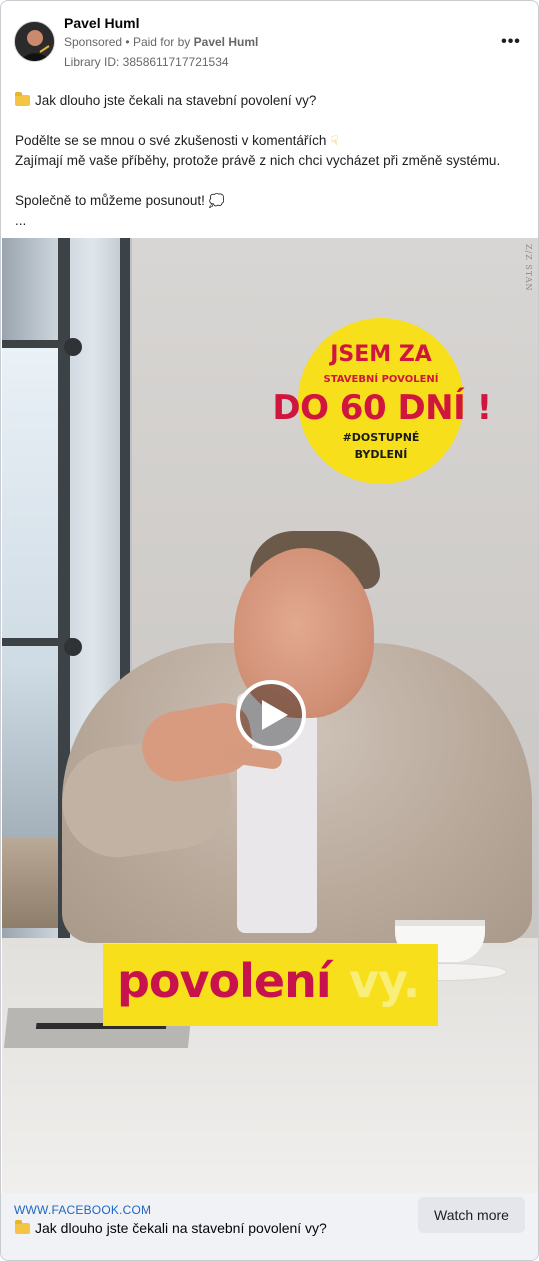 This screenshot has height=1261, width=539. Describe the element at coordinates (271, 201) in the screenshot. I see `post-line-4: Společně to můžeme posunout! 💭` at that location.